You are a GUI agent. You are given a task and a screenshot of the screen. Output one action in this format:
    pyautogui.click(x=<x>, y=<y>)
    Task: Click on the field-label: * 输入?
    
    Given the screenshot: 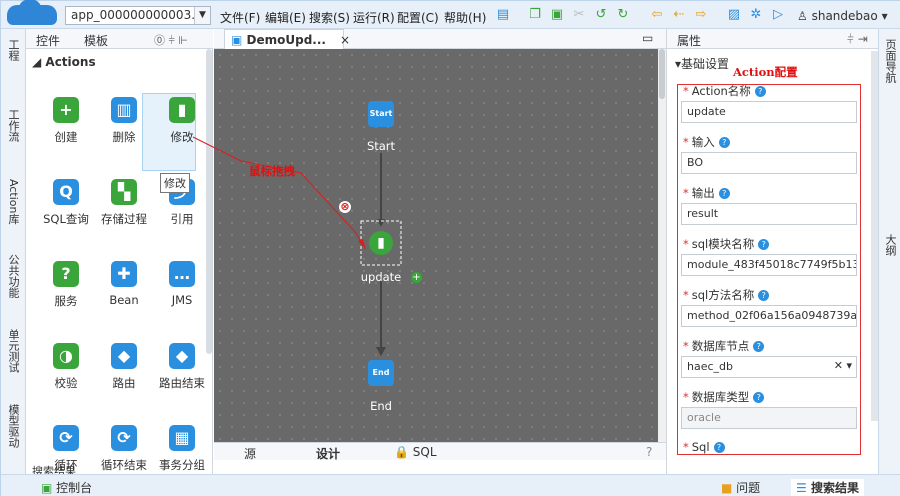 What is the action you would take?
    pyautogui.click(x=706, y=142)
    